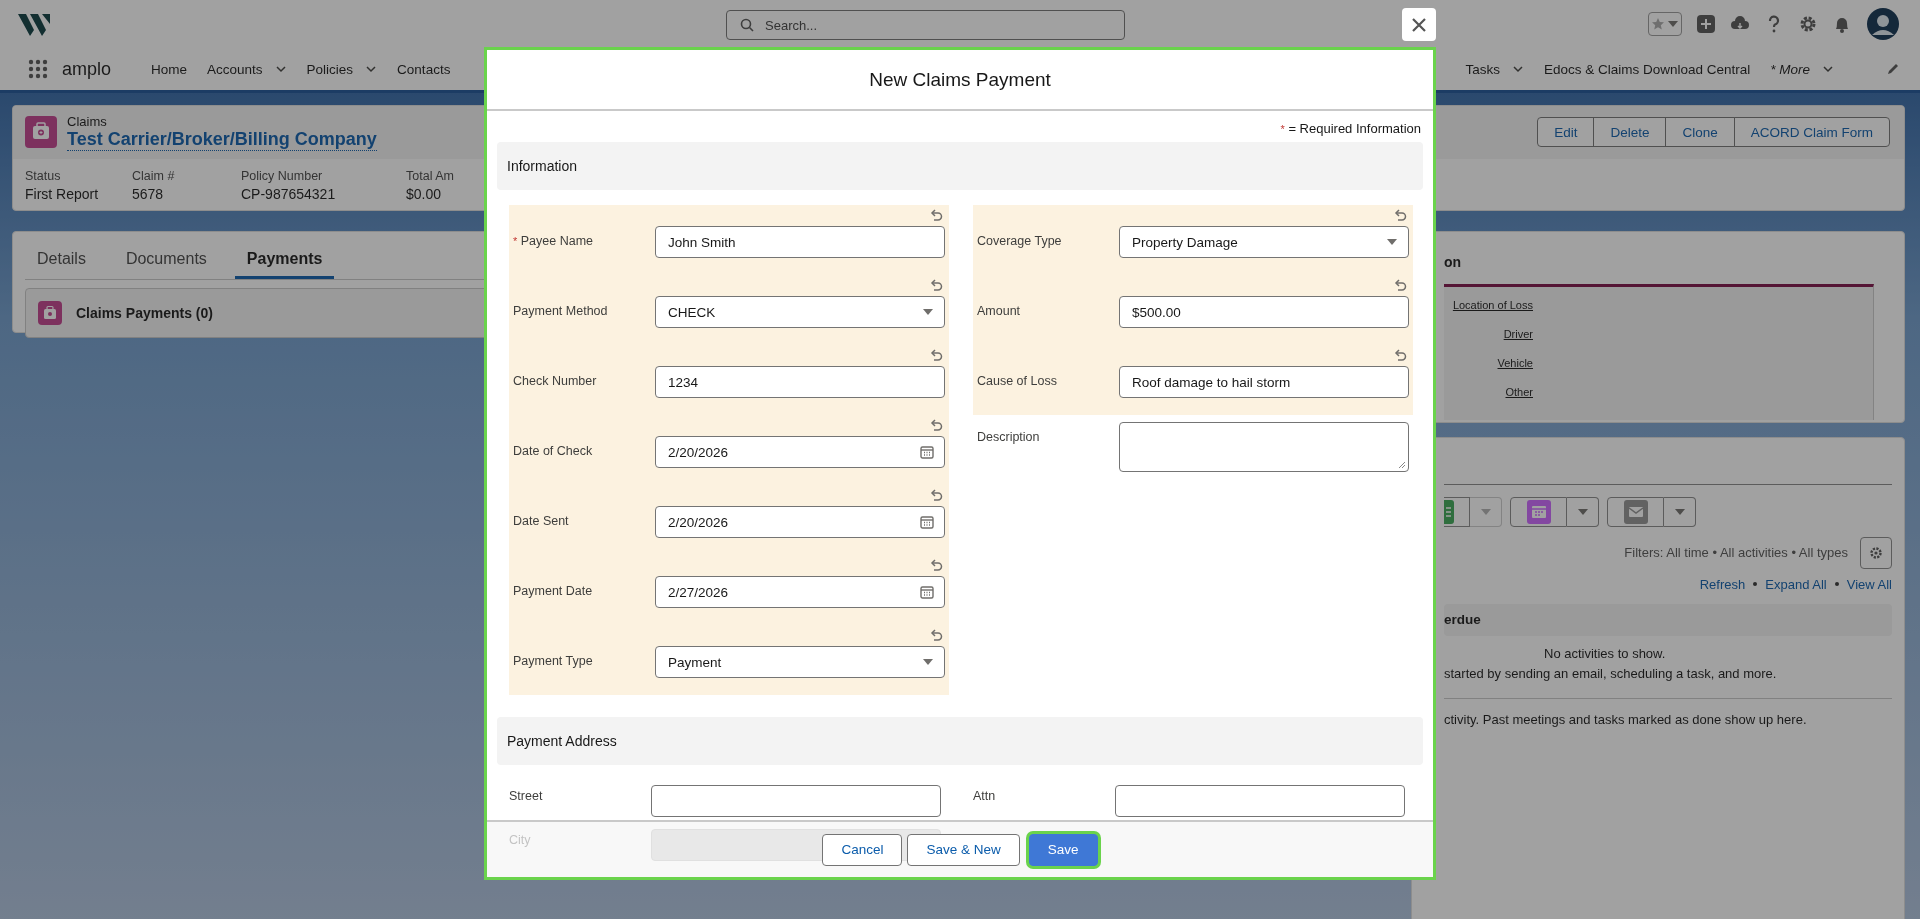 The height and width of the screenshot is (919, 1920). Describe the element at coordinates (289, 193) in the screenshot. I see `field-value: CP-987654321` at that location.